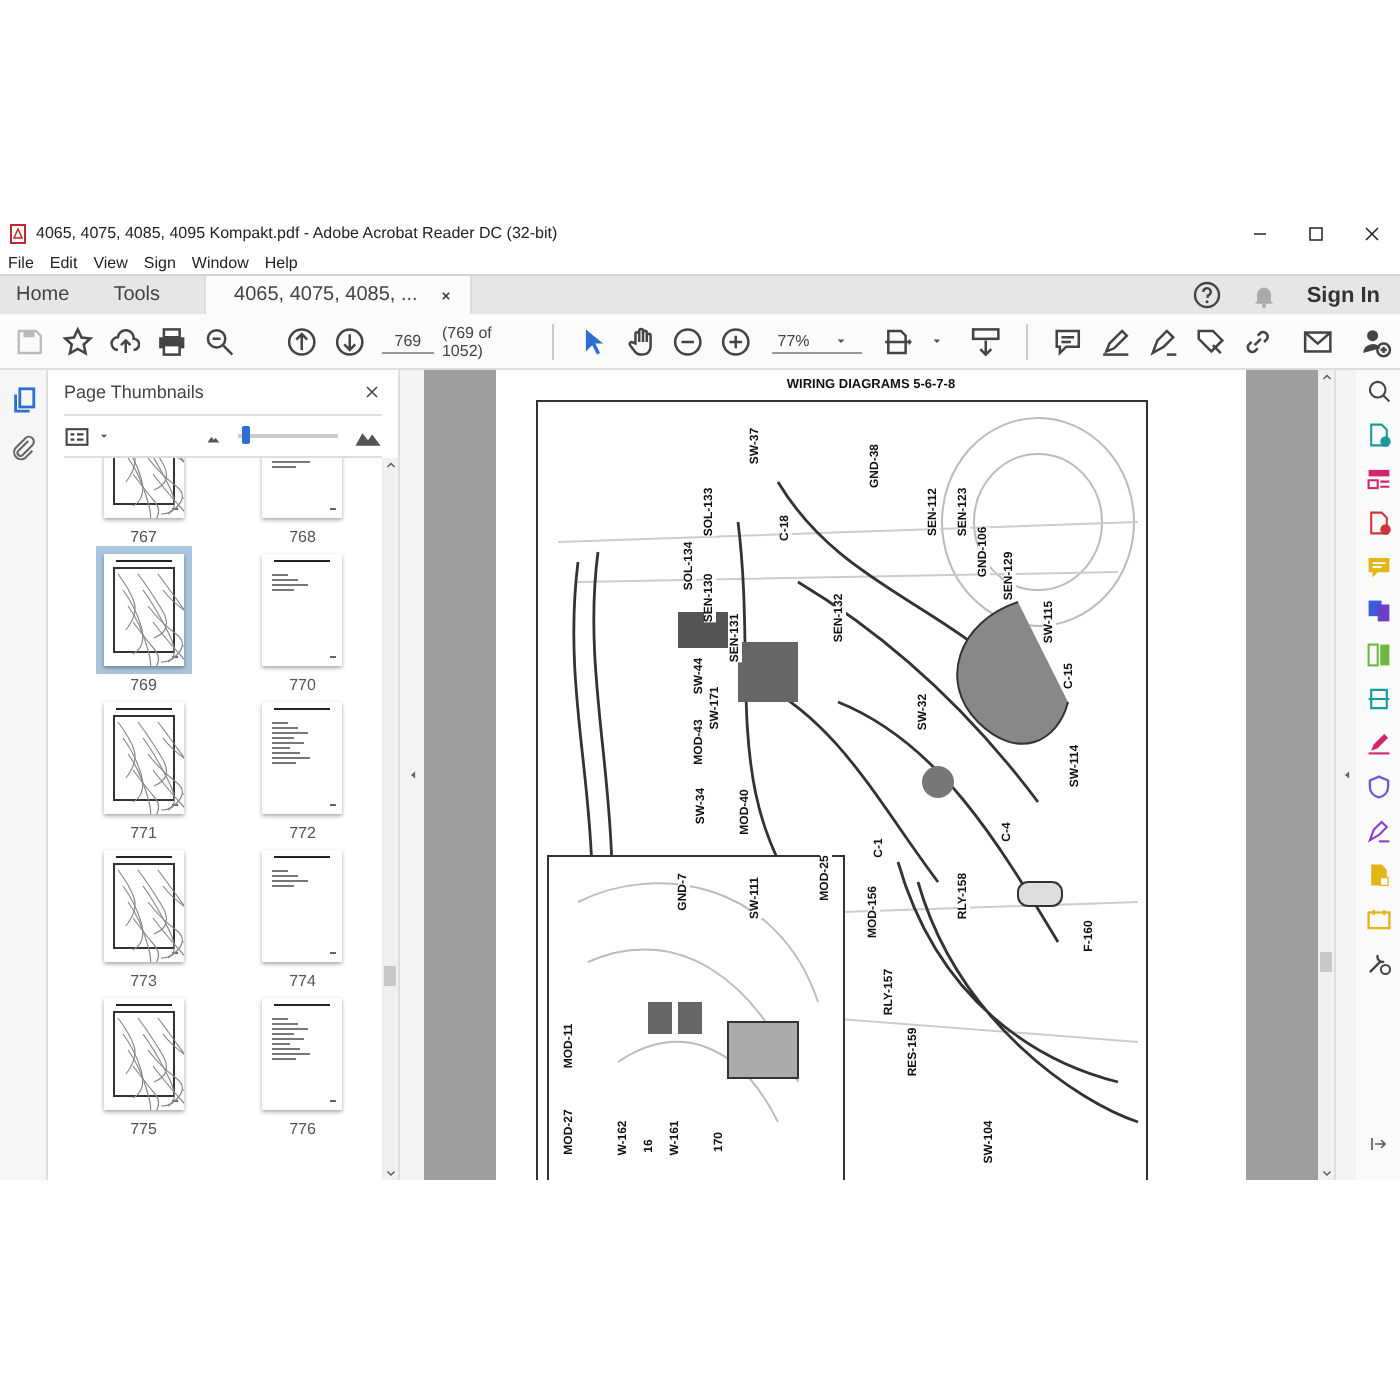 The height and width of the screenshot is (1400, 1400). I want to click on shield-icon, so click(1378, 787).